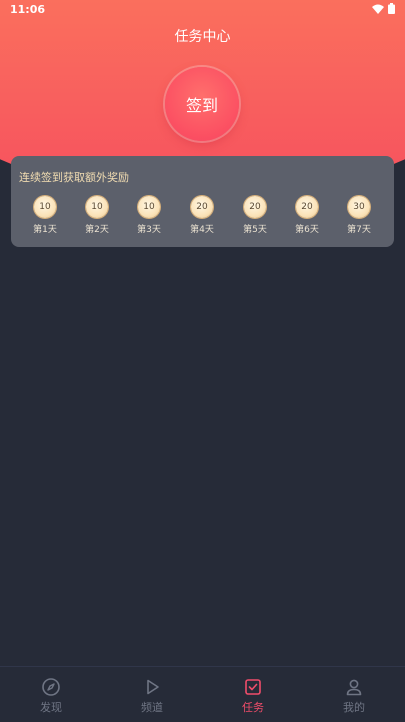 The height and width of the screenshot is (722, 405). I want to click on sign-in-label: 签到, so click(201, 105).